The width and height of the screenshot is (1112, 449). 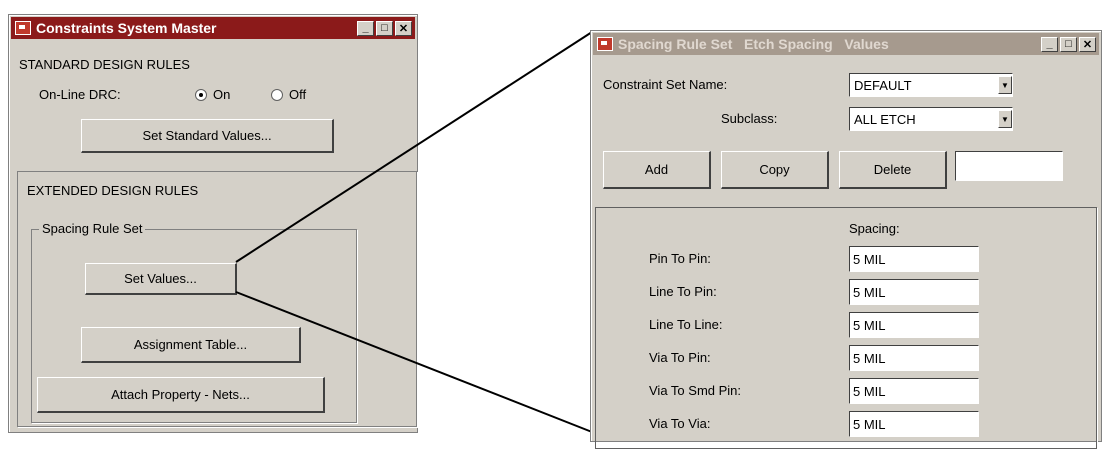 What do you see at coordinates (885, 119) in the screenshot?
I see `subclass-value: ALL ETCH` at bounding box center [885, 119].